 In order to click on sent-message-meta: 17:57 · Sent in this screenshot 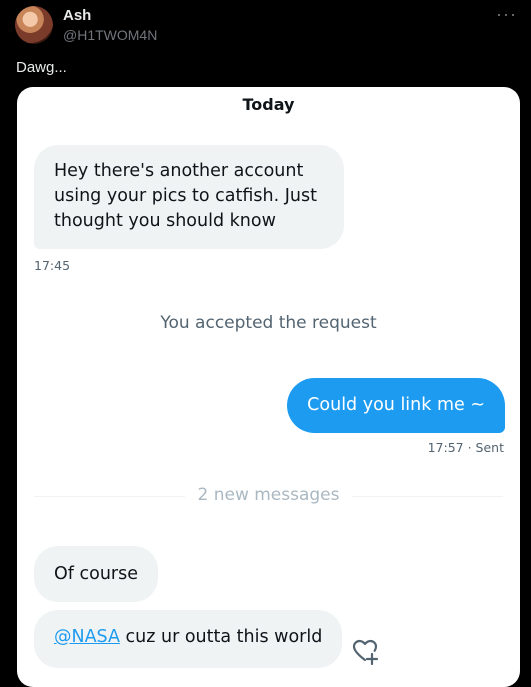, I will do `click(466, 447)`.